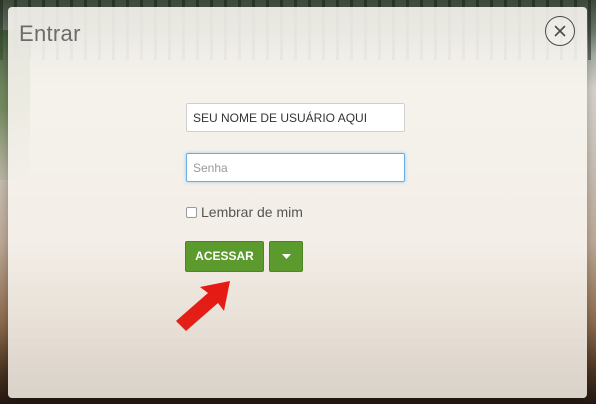  What do you see at coordinates (203, 306) in the screenshot?
I see `red-arrow-icon` at bounding box center [203, 306].